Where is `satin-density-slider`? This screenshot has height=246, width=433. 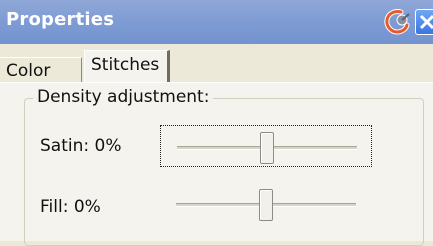
satin-density-slider is located at coordinates (266, 146).